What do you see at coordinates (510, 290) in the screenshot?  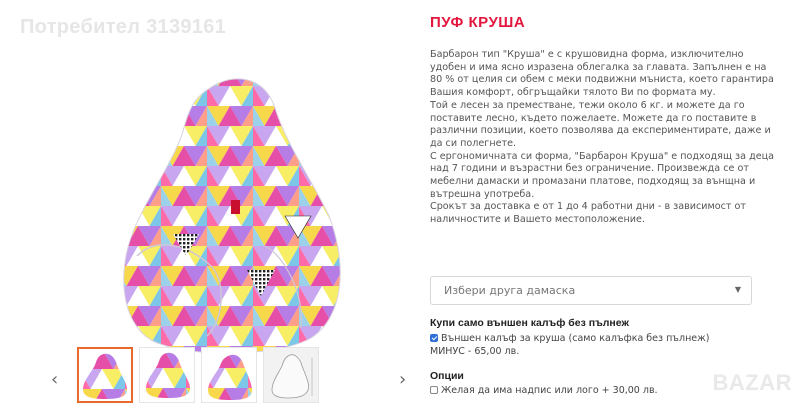 I see `fabric-select-value: Избери друга дамаска` at bounding box center [510, 290].